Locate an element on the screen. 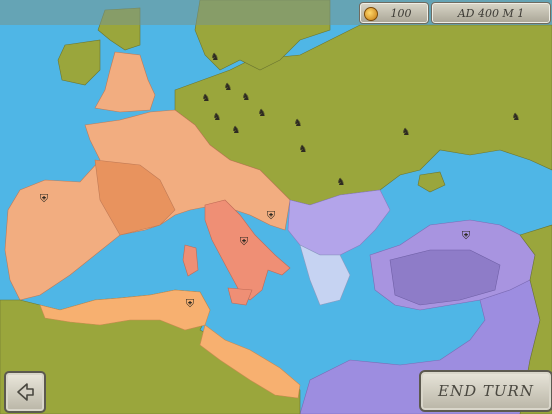 The width and height of the screenshot is (552, 414). coin-icon is located at coordinates (371, 14).